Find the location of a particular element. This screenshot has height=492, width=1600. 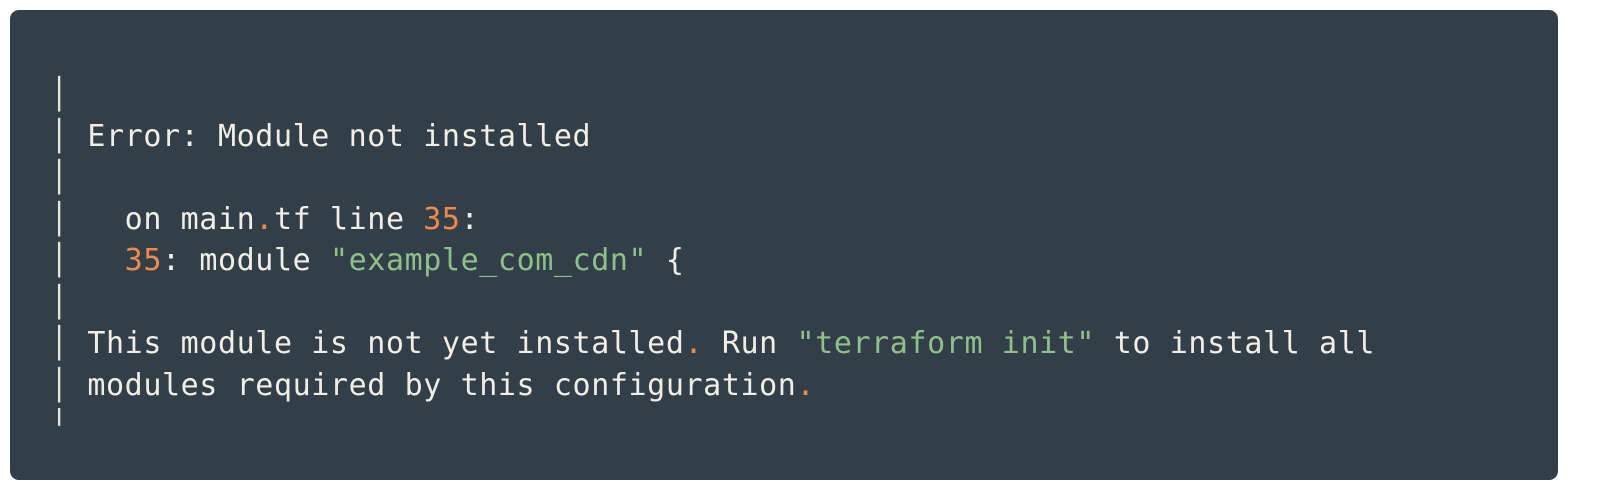

gutter-bar: ╵ is located at coordinates (59, 426).